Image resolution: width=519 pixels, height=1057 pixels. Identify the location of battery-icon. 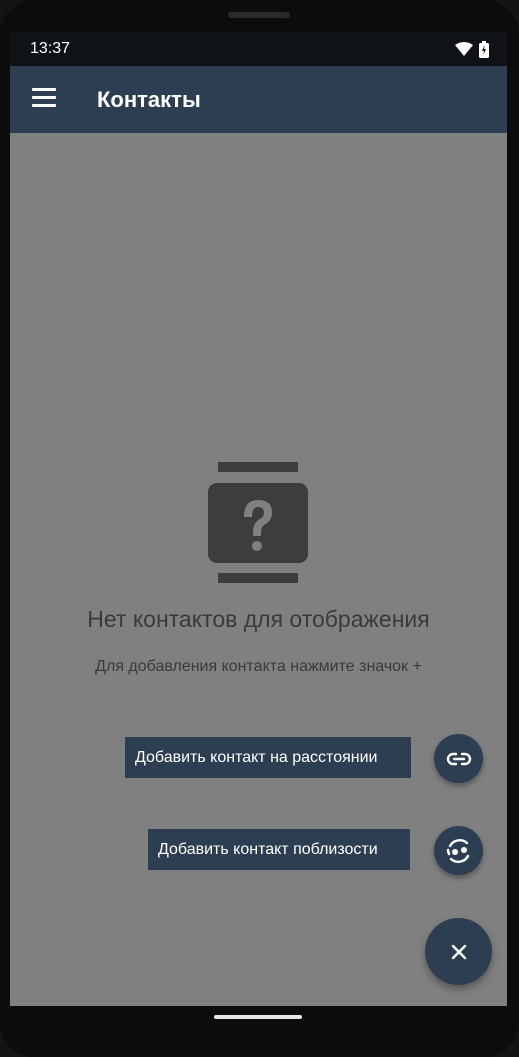
(484, 49).